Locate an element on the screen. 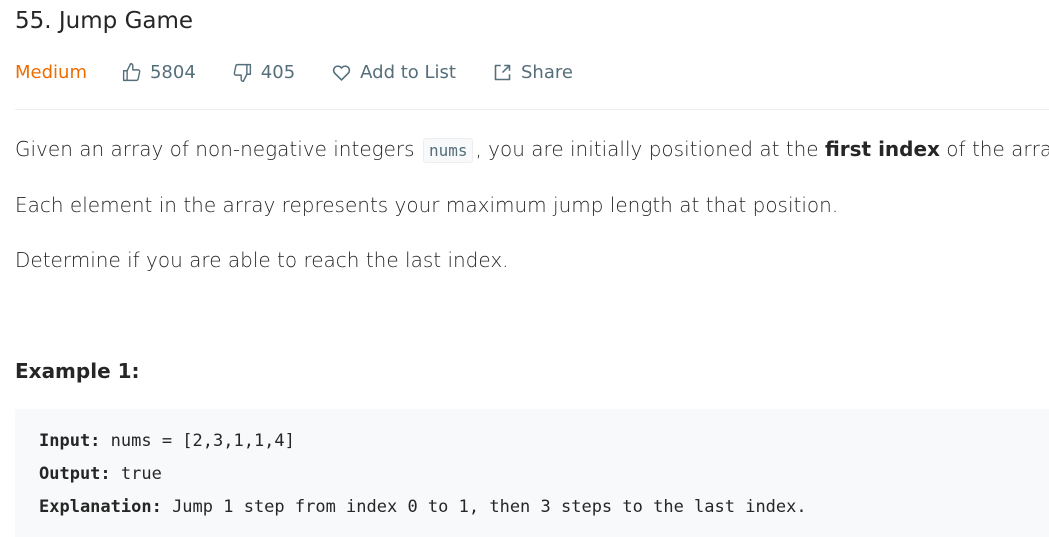 The image size is (1049, 537). share-button: Share is located at coordinates (532, 72).